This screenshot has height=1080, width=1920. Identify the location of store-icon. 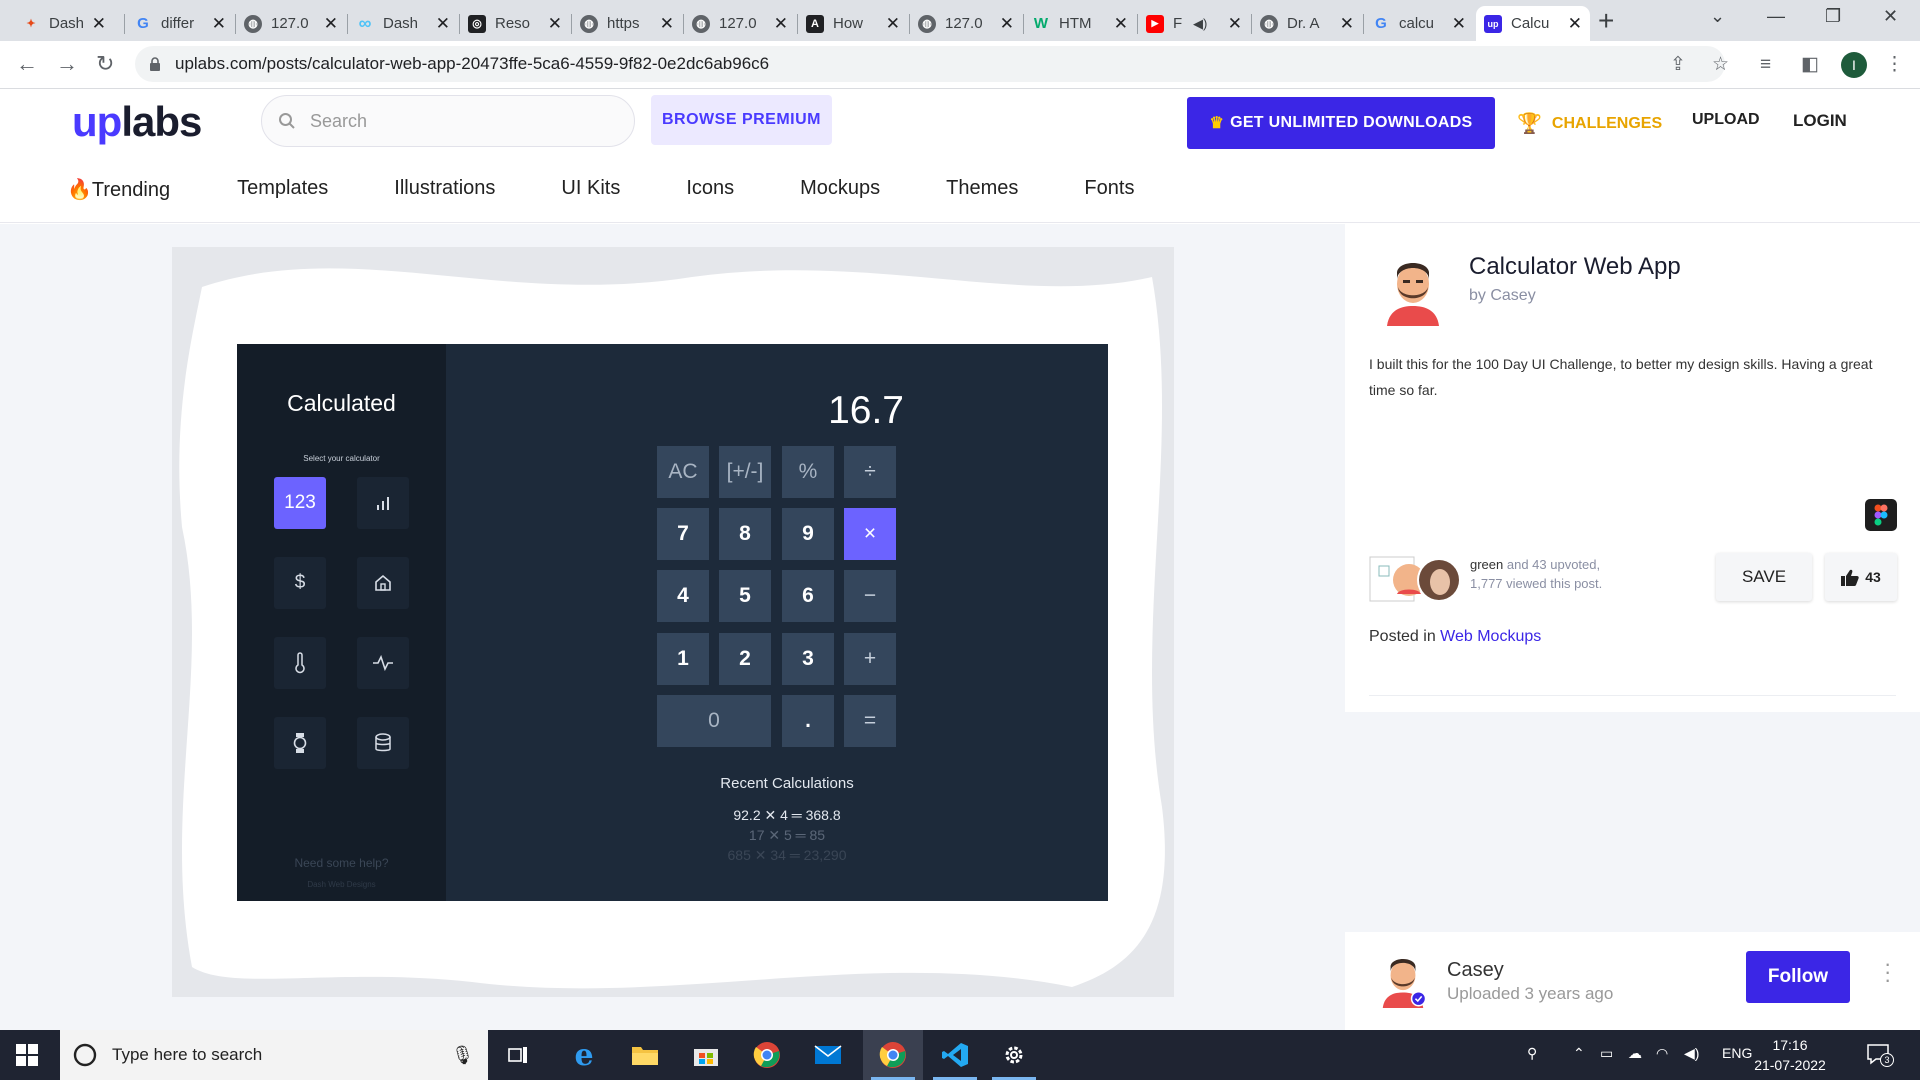
(706, 1055).